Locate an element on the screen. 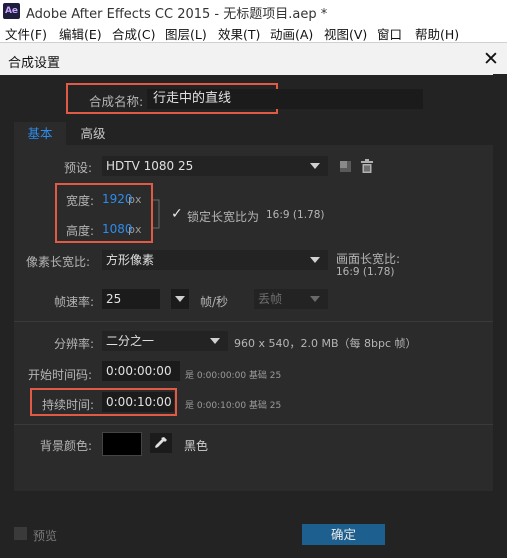 This screenshot has width=507, height=558. duration-info: 是 0:00:10:00 基础 25 is located at coordinates (233, 406).